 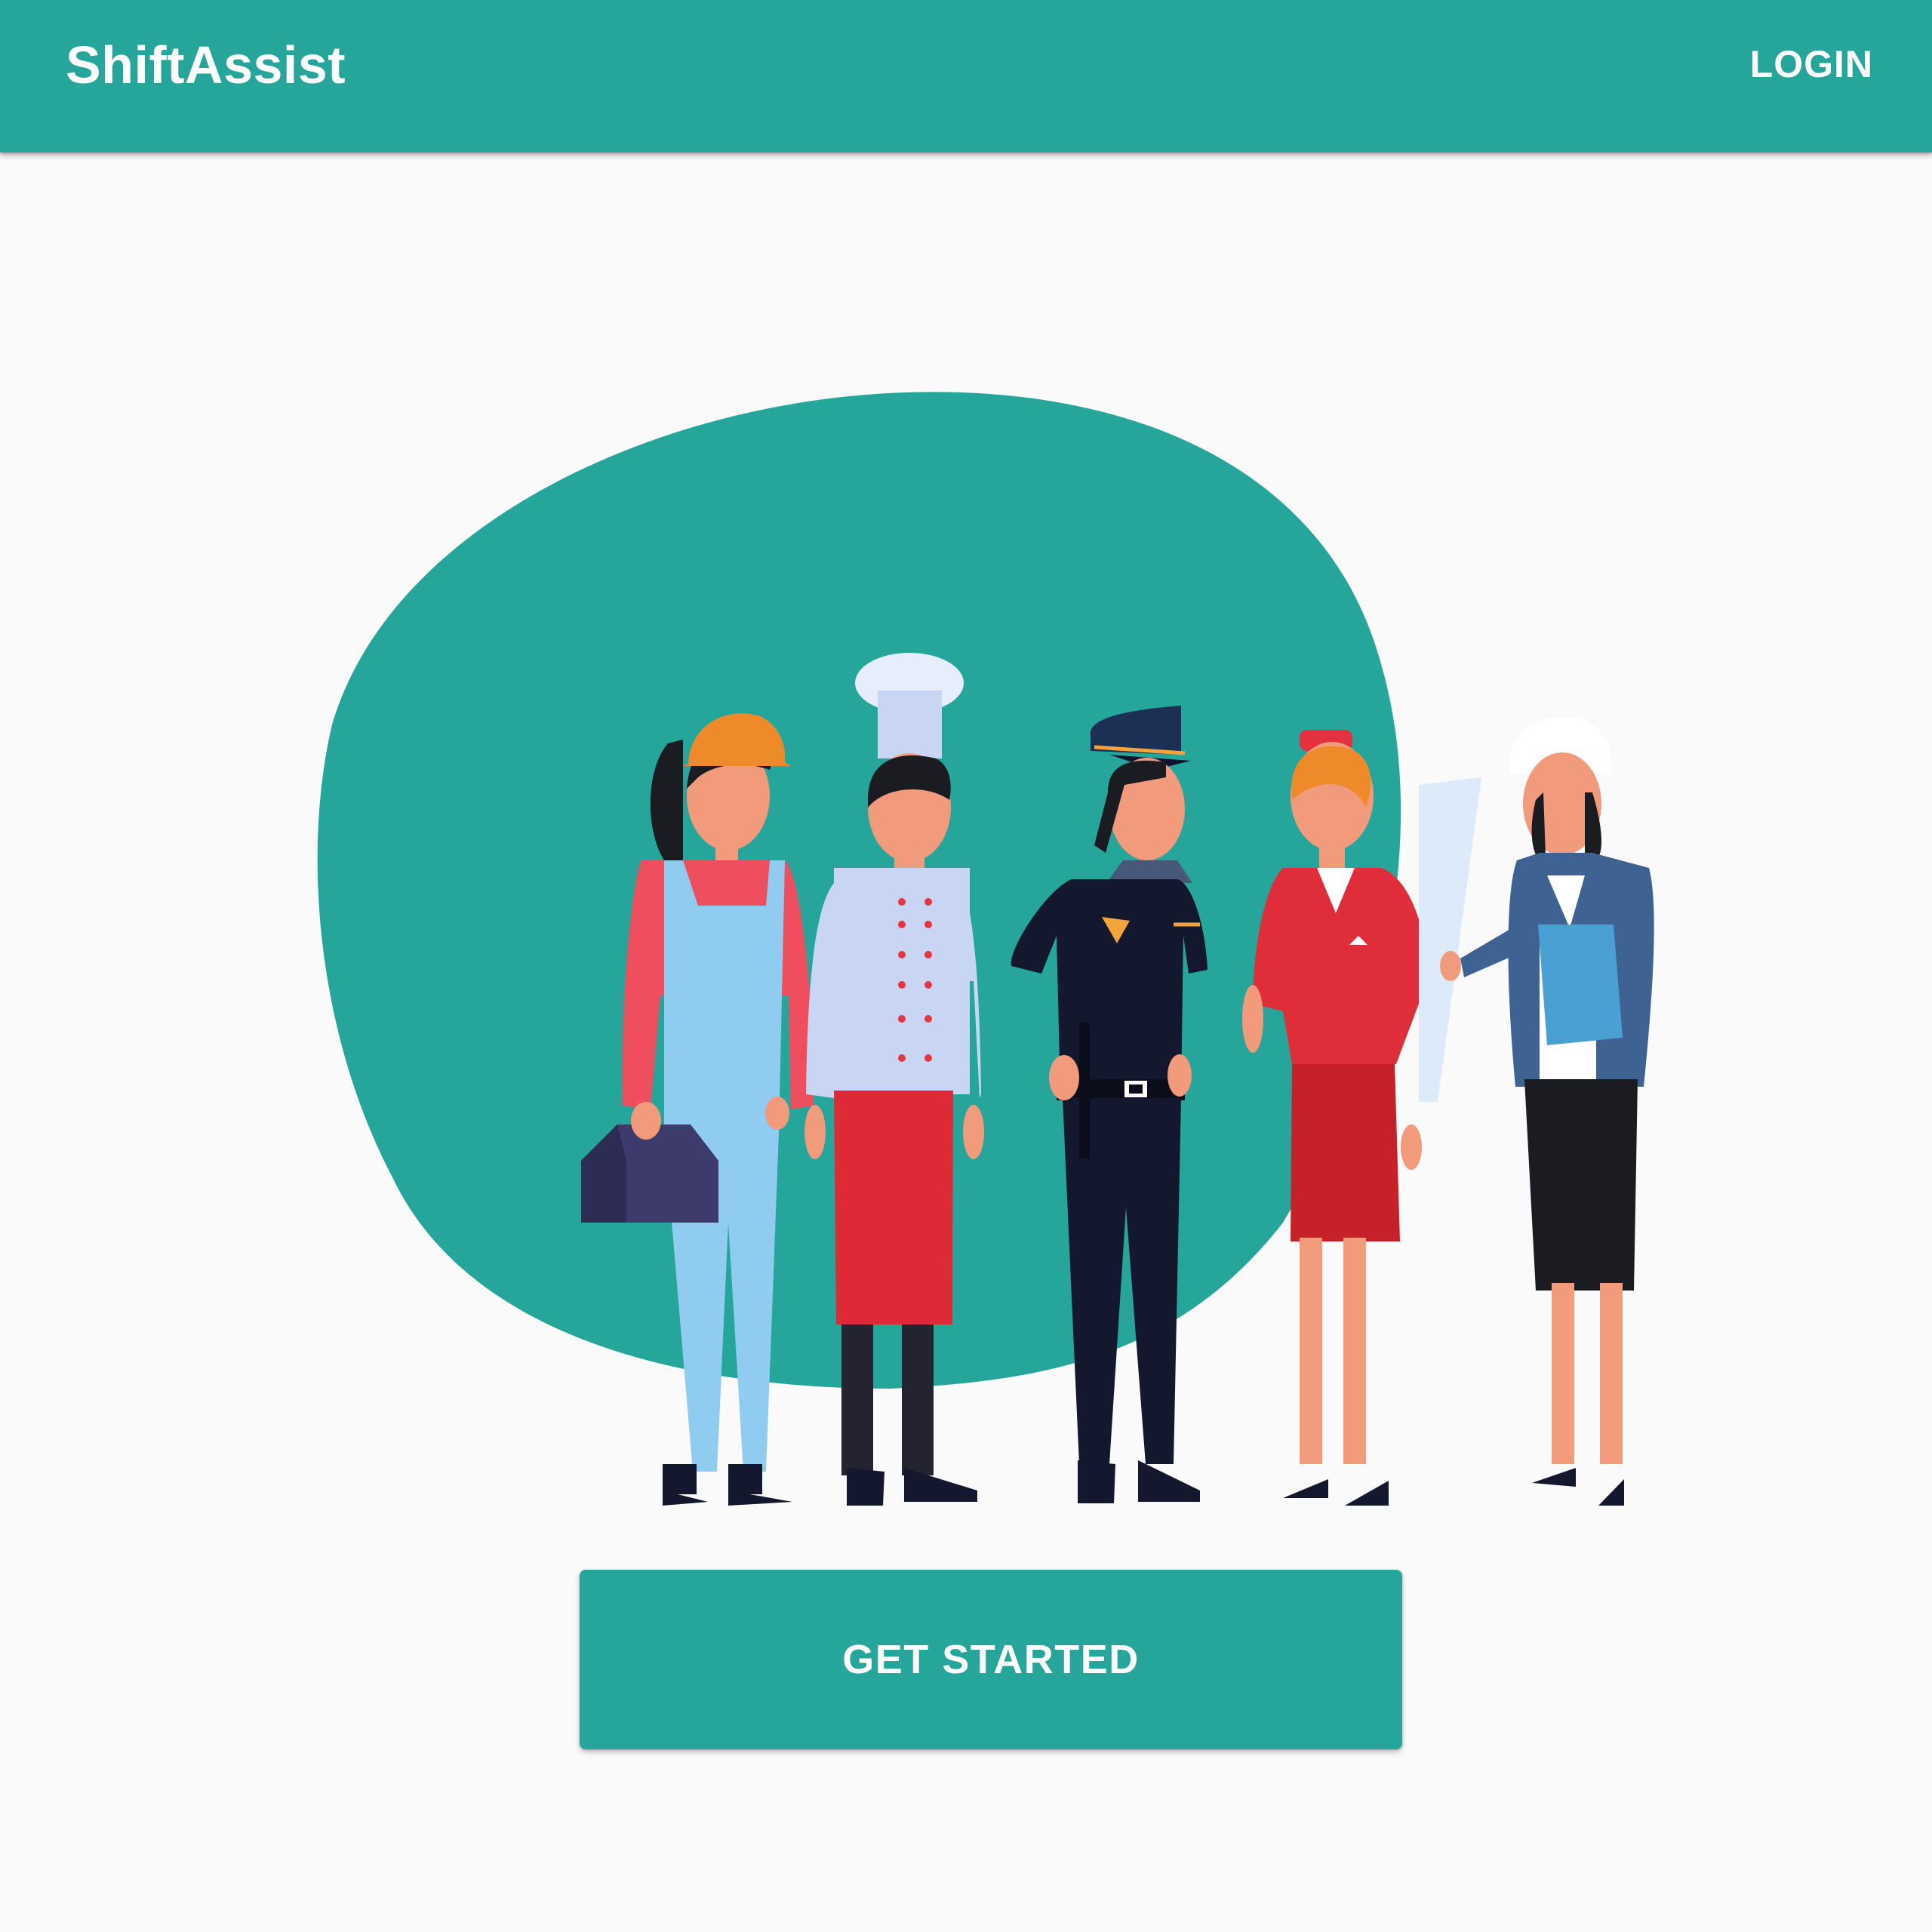 What do you see at coordinates (206, 64) in the screenshot?
I see `app-title: ShiftAssist` at bounding box center [206, 64].